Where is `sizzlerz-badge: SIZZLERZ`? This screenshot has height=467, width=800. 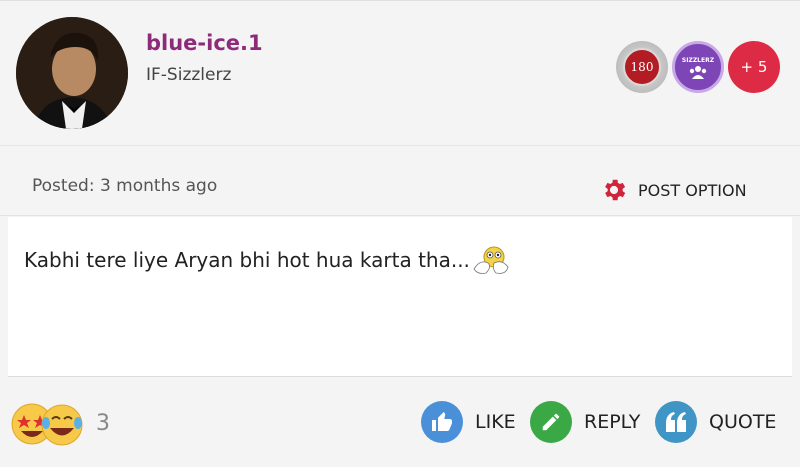
sizzlerz-badge: SIZZLERZ is located at coordinates (698, 67).